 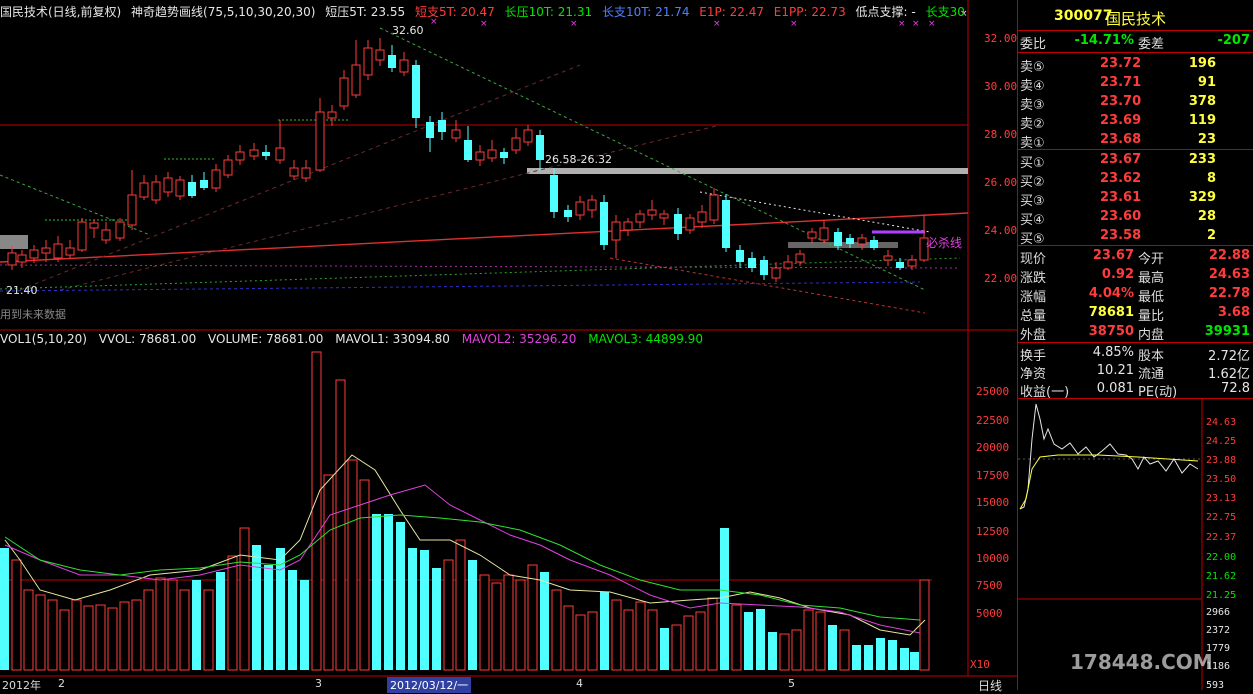 I want to click on stat-value: 23.67, so click(x=1113, y=255).